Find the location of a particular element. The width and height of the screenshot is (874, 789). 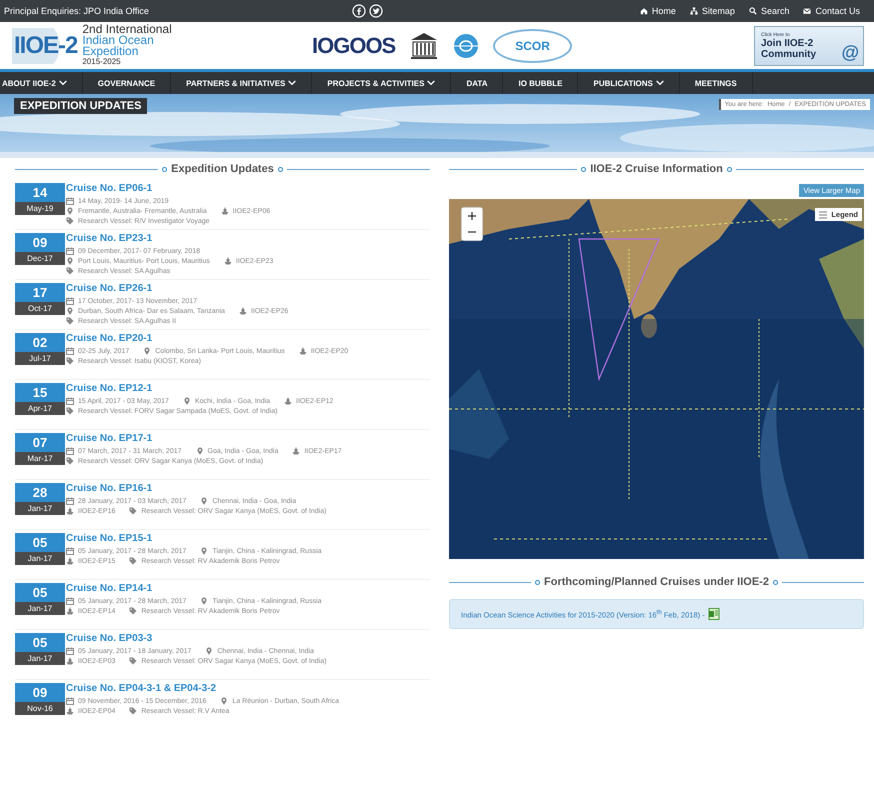

date-day: 02 is located at coordinates (40, 342).